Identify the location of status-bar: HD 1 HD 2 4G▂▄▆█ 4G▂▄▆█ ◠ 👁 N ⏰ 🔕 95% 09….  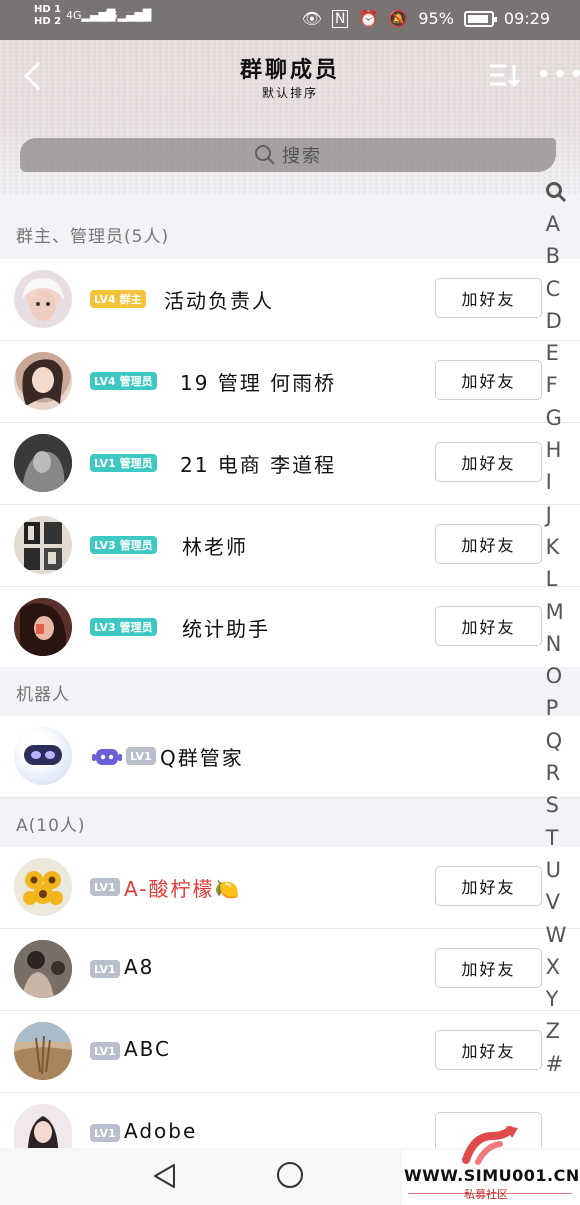
(290, 20).